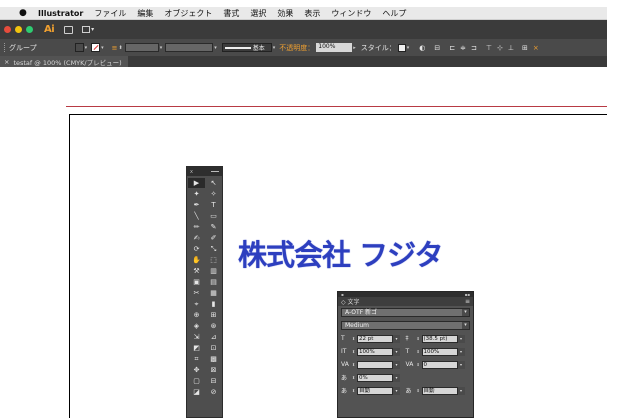 The height and width of the screenshot is (418, 618). What do you see at coordinates (467, 294) in the screenshot?
I see `collapse-panel-icon: ▪▪` at bounding box center [467, 294].